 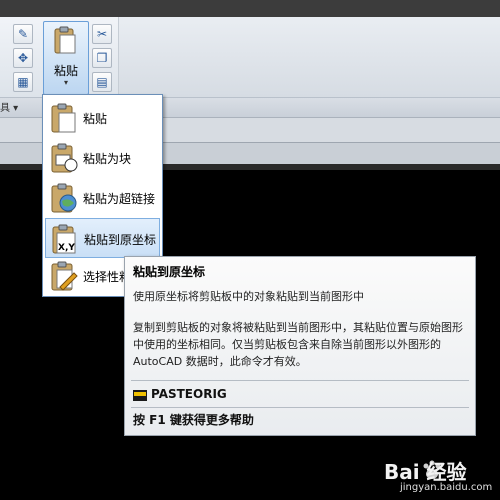 I want to click on tooltip-help-hint: 按 F1 键获得更多帮助, so click(x=193, y=420).